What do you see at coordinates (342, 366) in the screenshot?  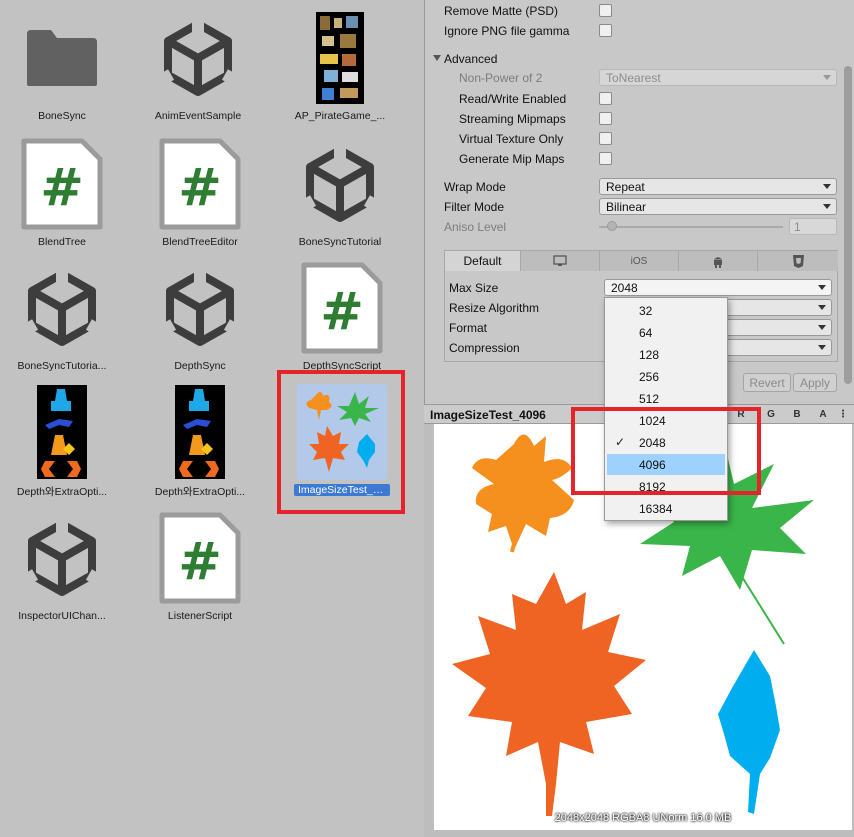 I see `asset-name: DepthSyncScript` at bounding box center [342, 366].